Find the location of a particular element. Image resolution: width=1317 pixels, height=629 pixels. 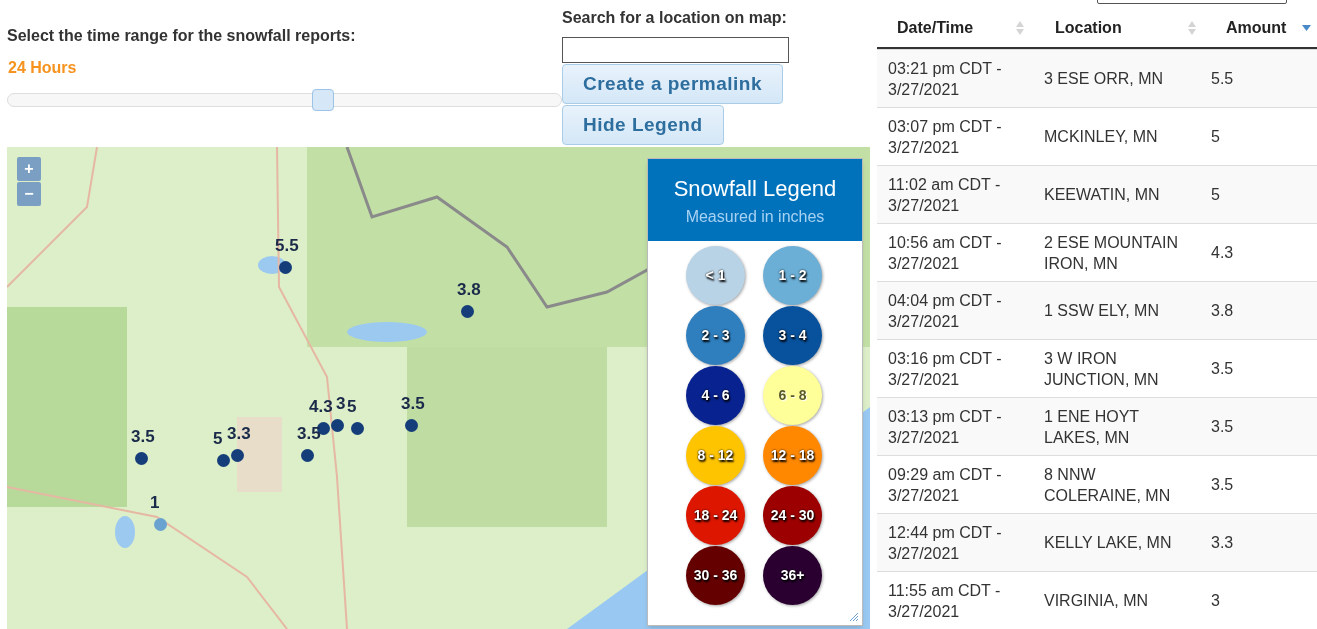

marker-label: 4.3 is located at coordinates (321, 406).